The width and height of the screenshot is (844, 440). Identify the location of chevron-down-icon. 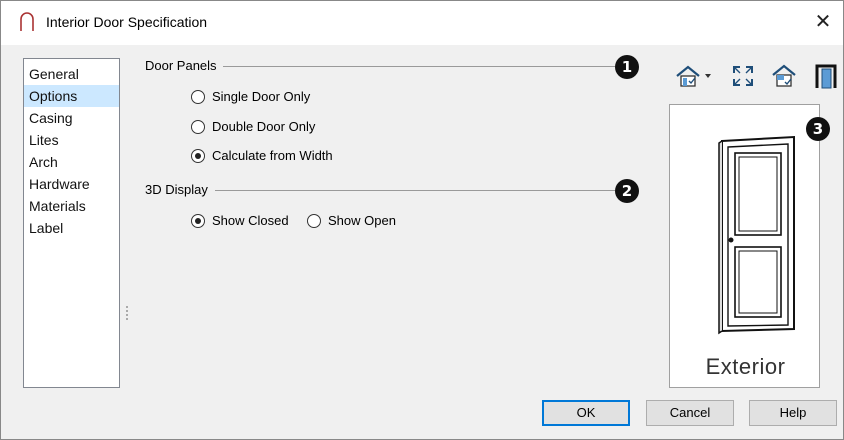
(708, 76).